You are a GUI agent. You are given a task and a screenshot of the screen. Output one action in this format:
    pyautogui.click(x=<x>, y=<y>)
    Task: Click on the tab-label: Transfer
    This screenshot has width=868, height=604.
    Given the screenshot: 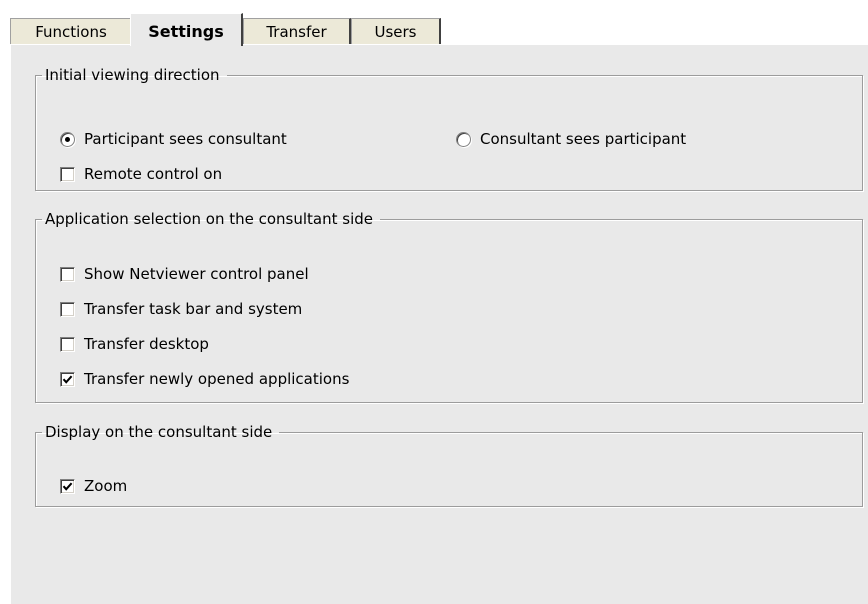 What is the action you would take?
    pyautogui.click(x=296, y=32)
    